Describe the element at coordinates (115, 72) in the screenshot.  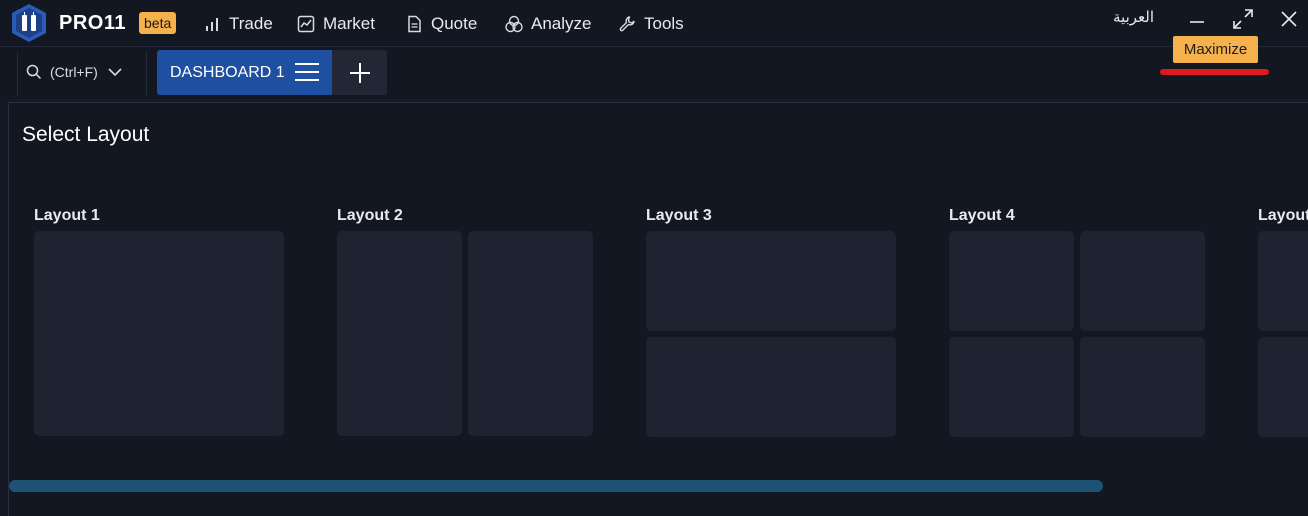
I see `chevron-down-icon` at that location.